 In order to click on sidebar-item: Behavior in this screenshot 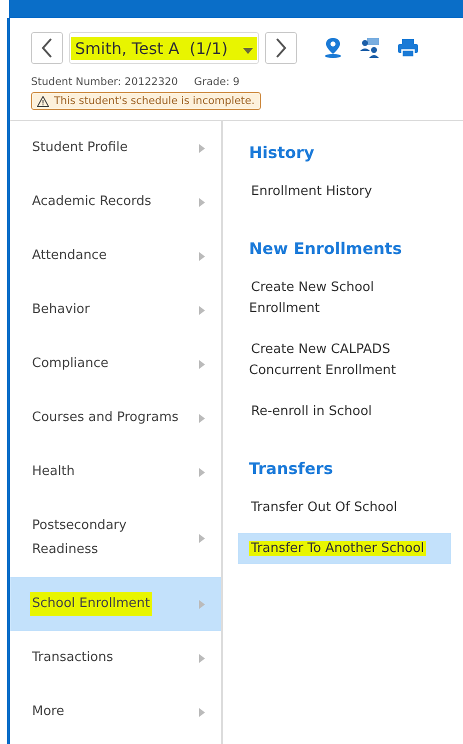, I will do `click(115, 310)`.